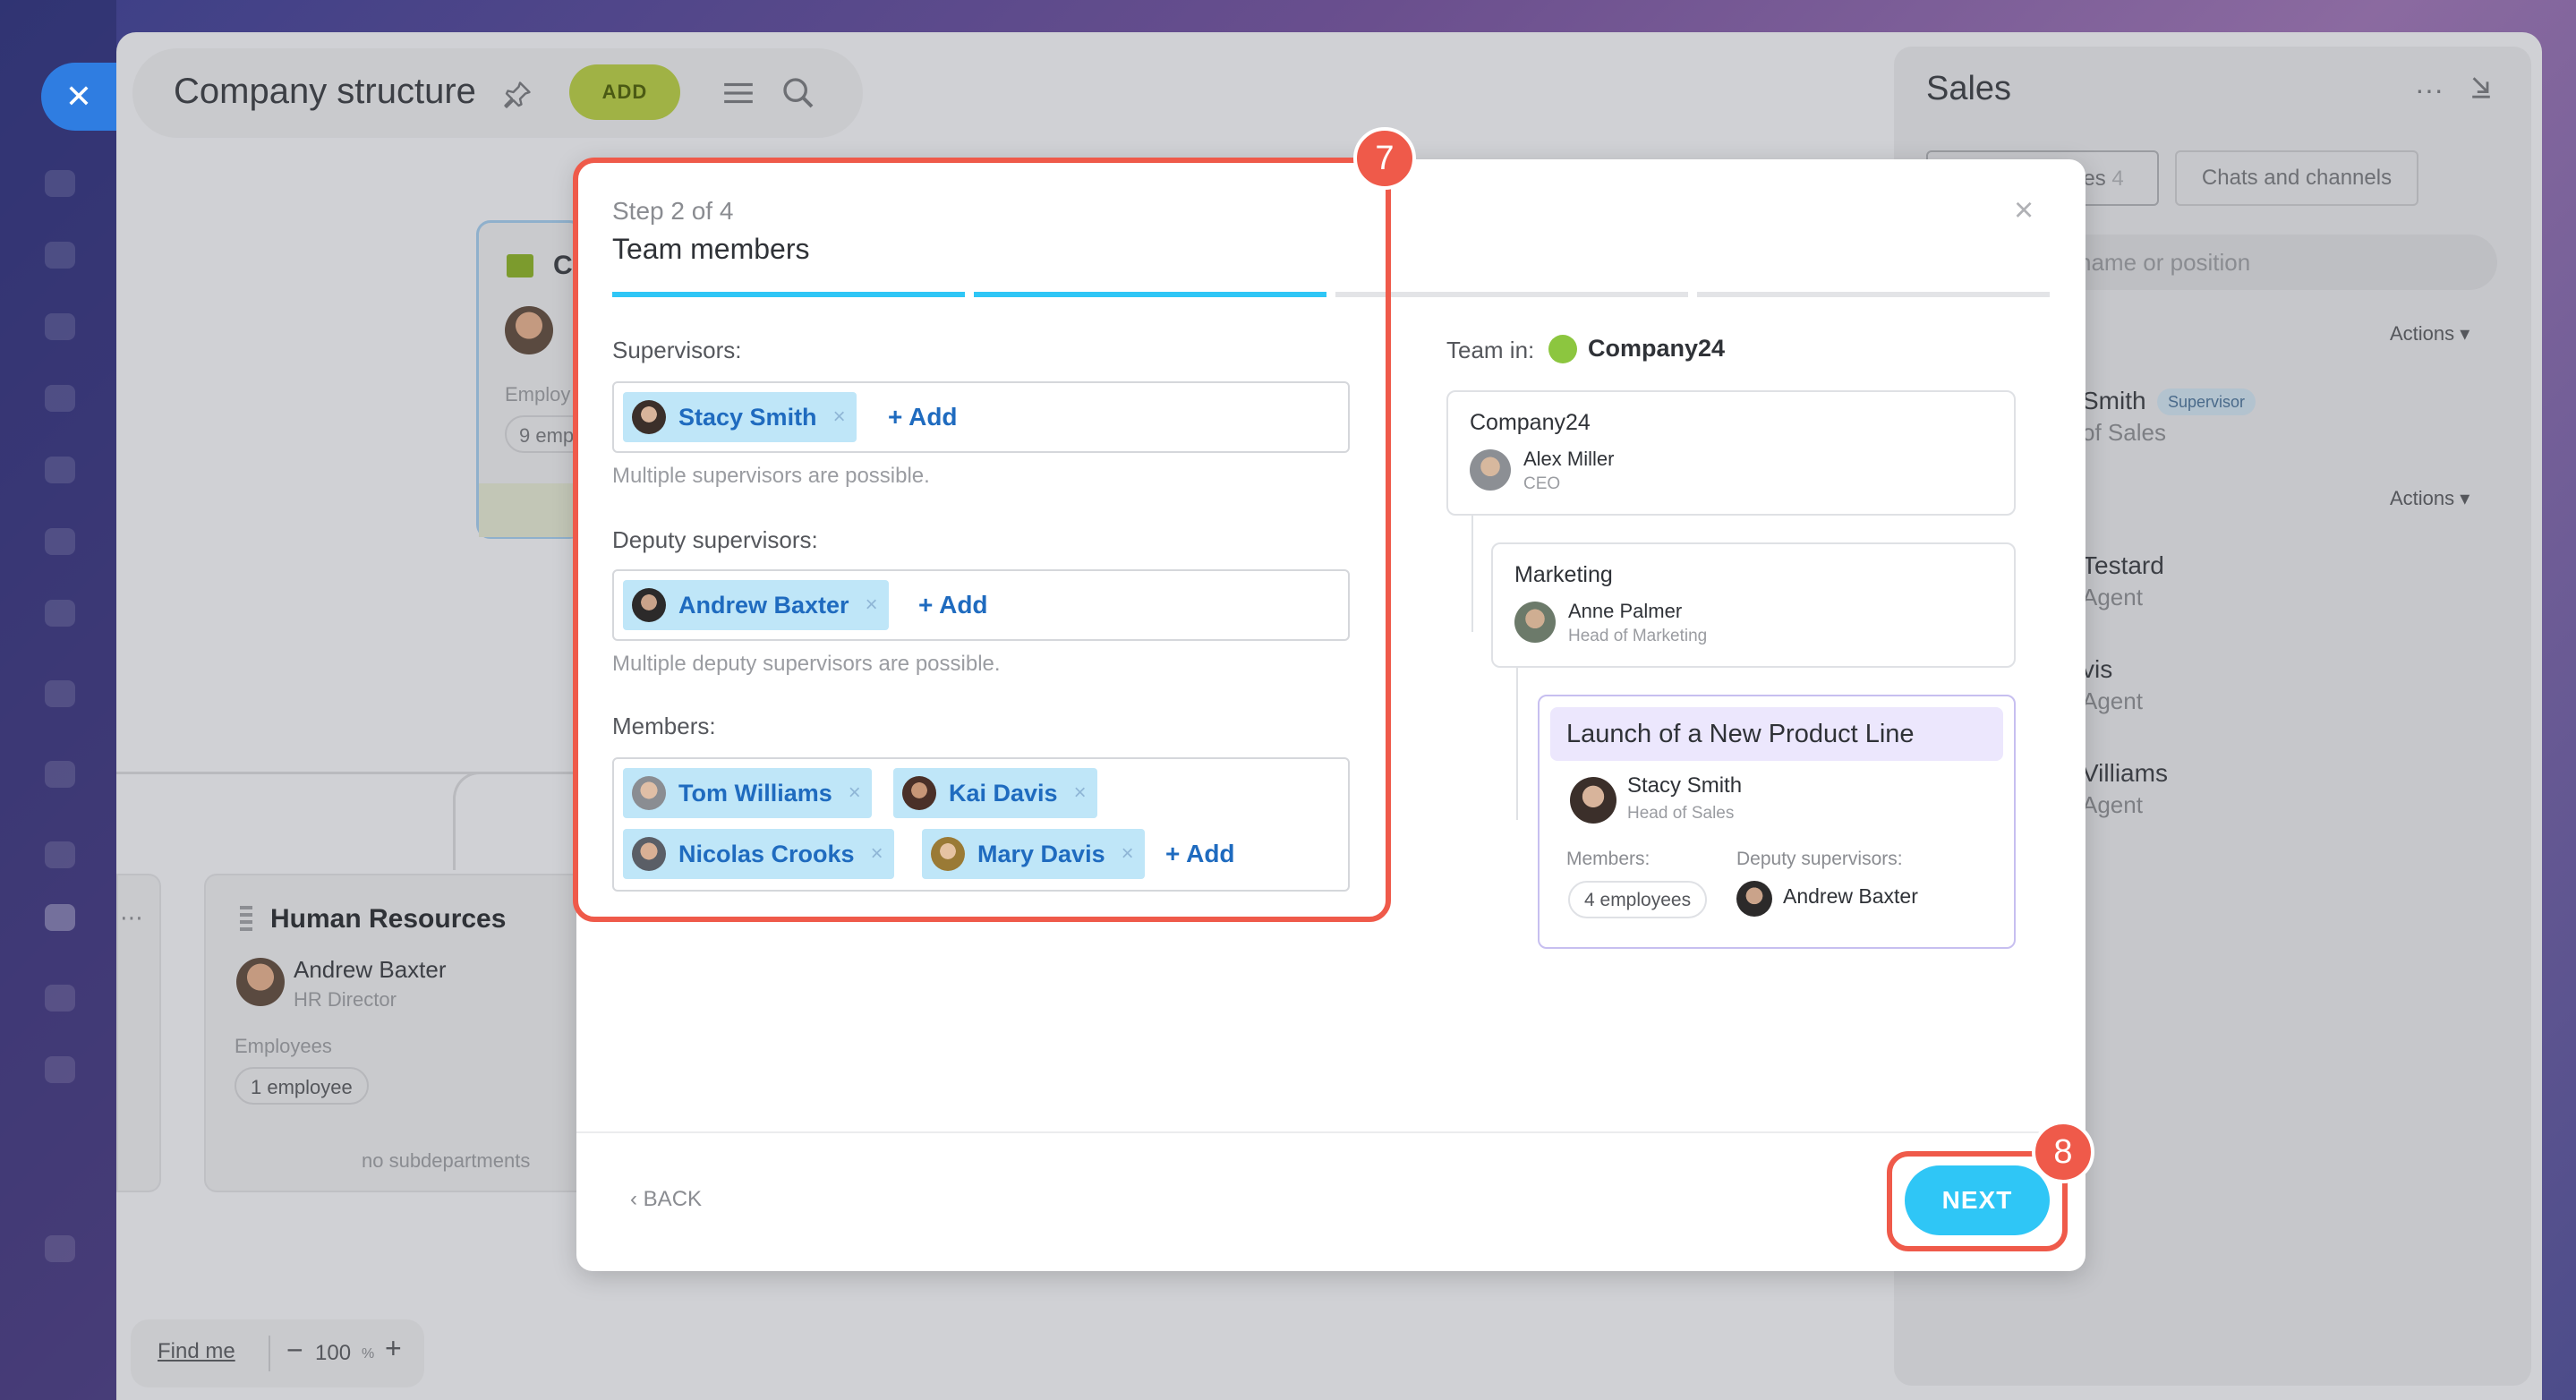  What do you see at coordinates (517, 95) in the screenshot?
I see `pin-icon` at bounding box center [517, 95].